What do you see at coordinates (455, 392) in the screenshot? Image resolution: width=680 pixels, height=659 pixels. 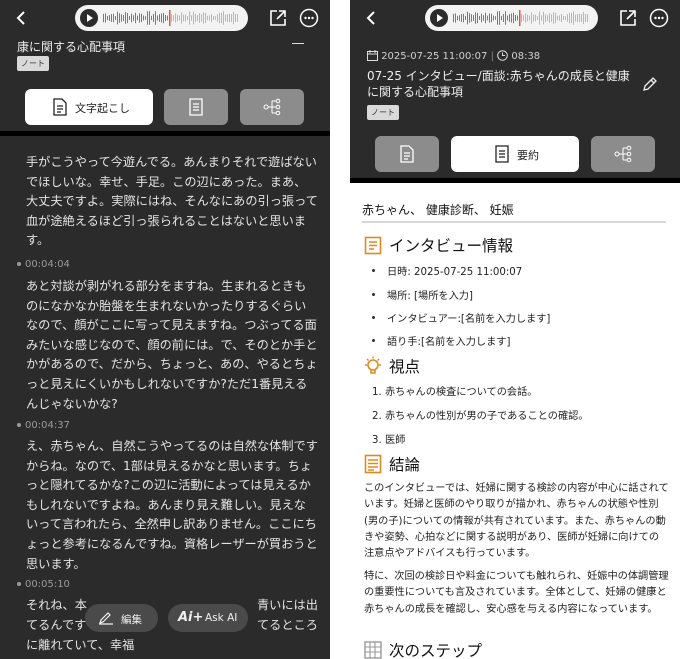 I see `list-item: 1. 赤ちゃんの検査についての会話。` at bounding box center [455, 392].